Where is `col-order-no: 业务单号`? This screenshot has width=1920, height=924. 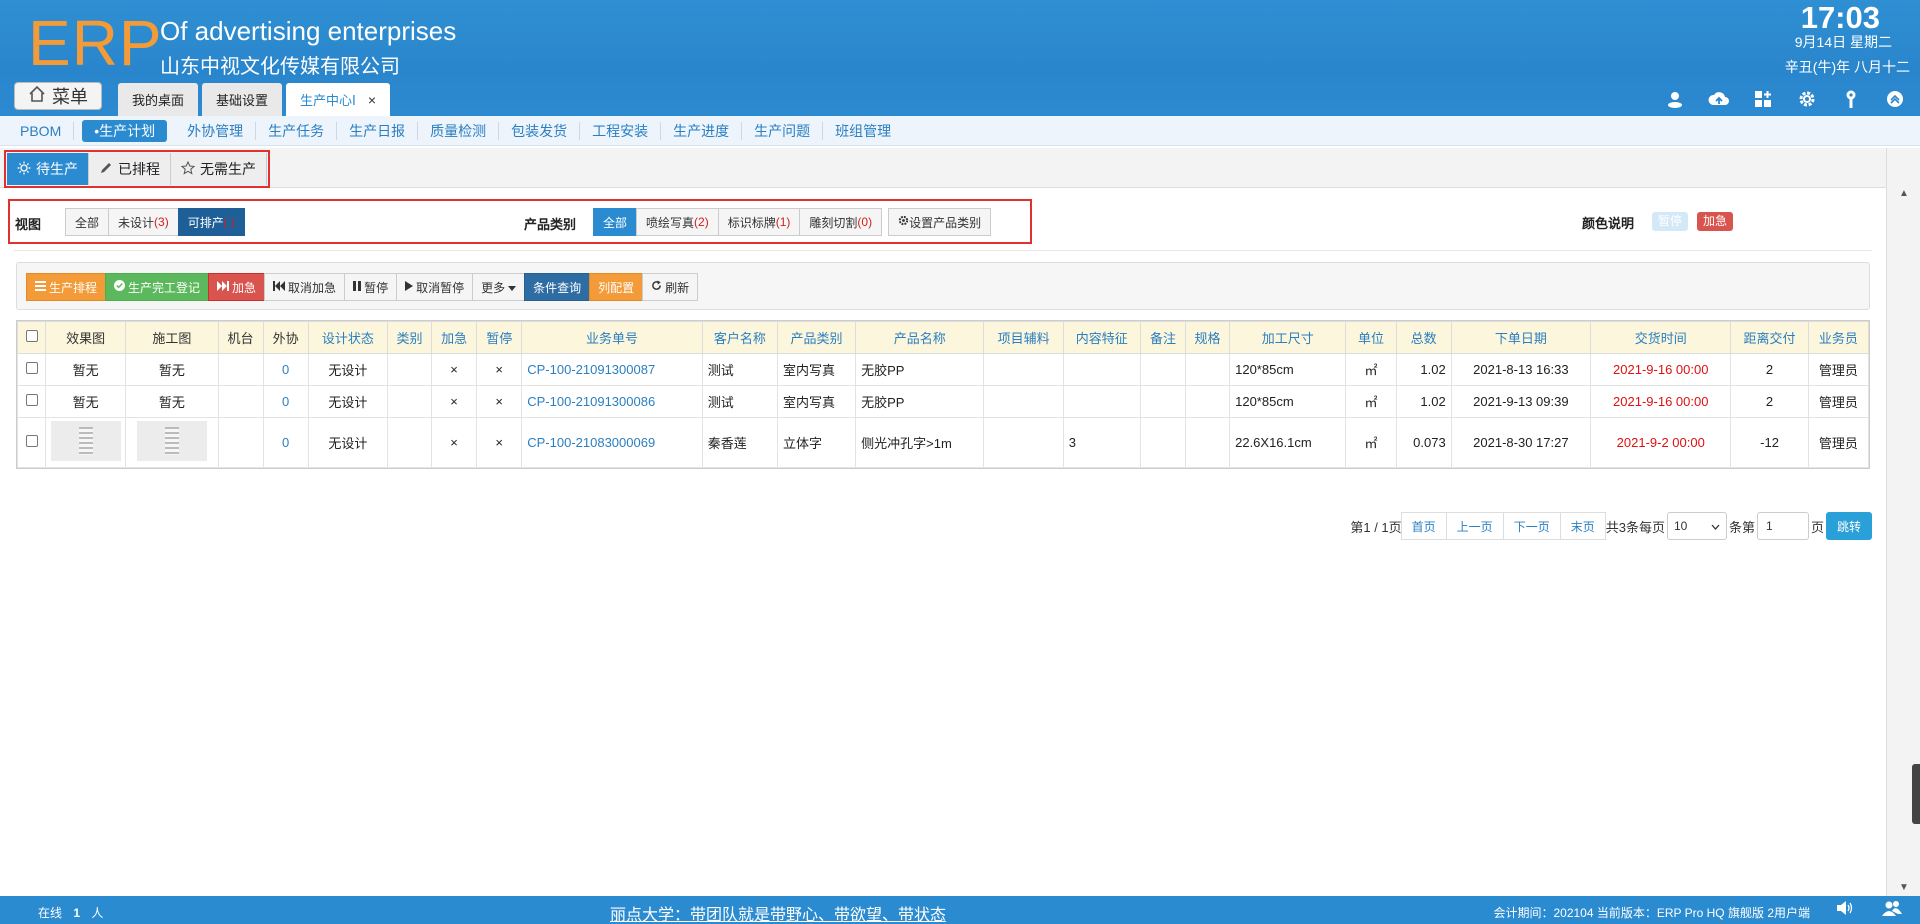
col-order-no: 业务单号 is located at coordinates (612, 337).